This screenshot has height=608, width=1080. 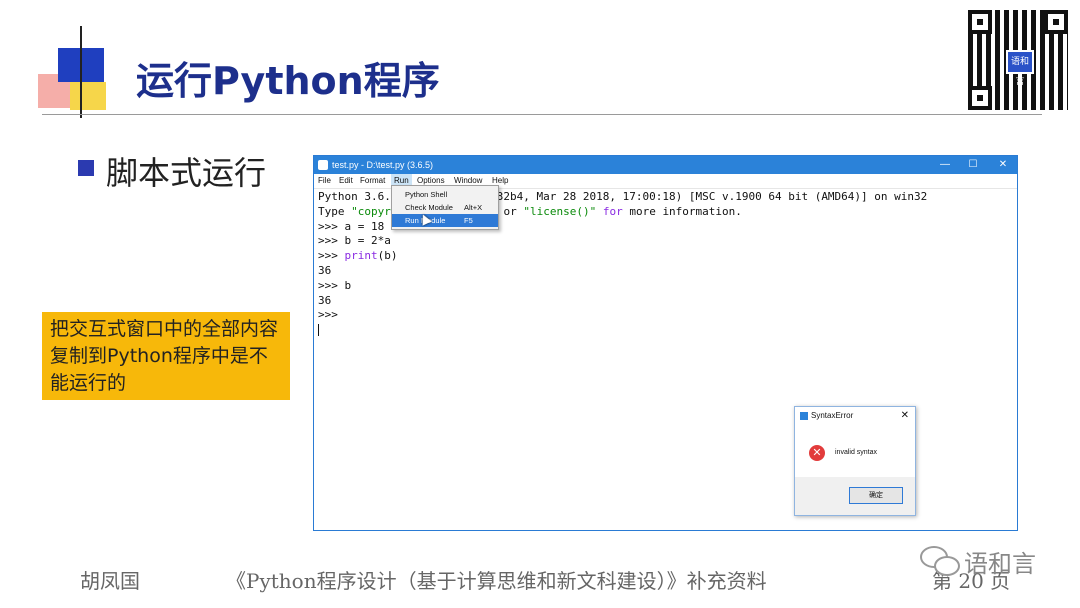 What do you see at coordinates (1020, 68) in the screenshot?
I see `qr-logo: 语和言` at bounding box center [1020, 68].